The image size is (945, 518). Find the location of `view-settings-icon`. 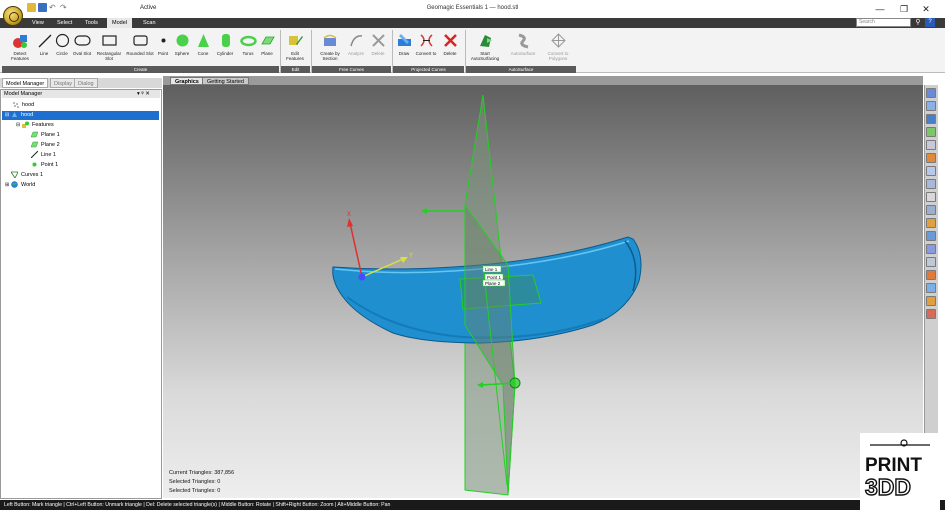

view-settings-icon is located at coordinates (931, 314).